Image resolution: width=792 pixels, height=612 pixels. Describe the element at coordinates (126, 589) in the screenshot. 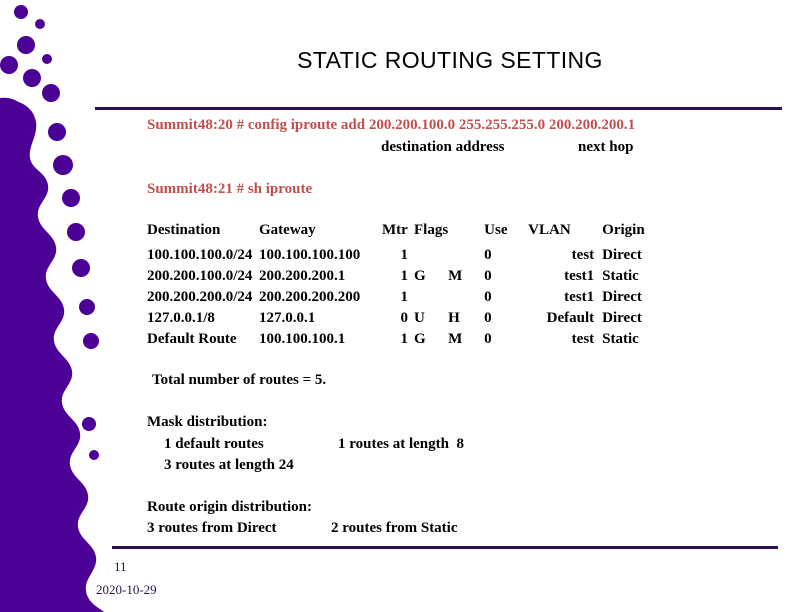

I see `slide-date: 2020-10-29` at that location.